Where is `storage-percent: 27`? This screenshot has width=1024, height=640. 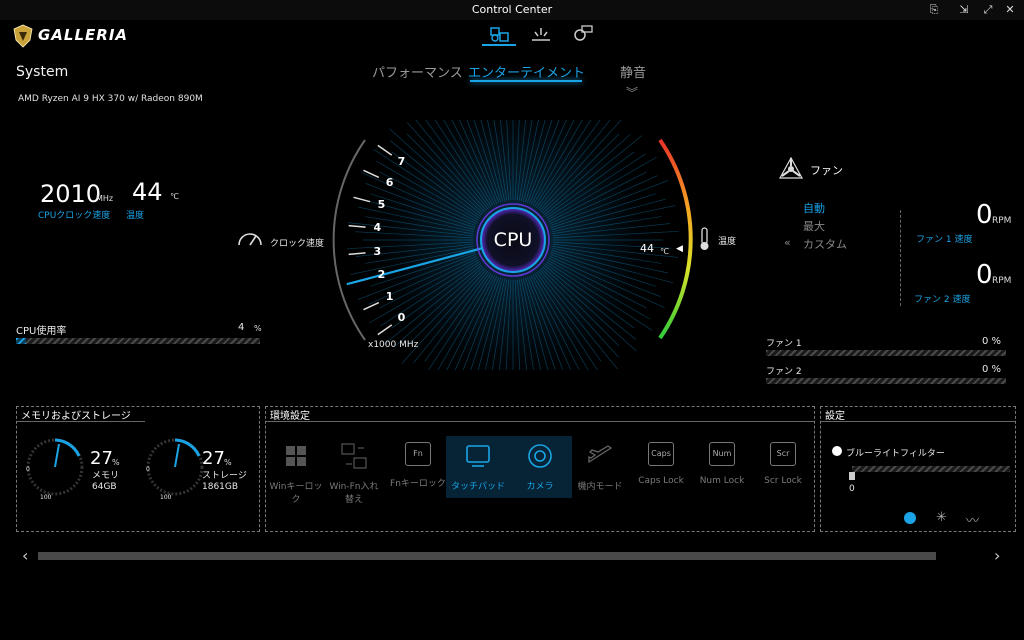 storage-percent: 27 is located at coordinates (213, 458).